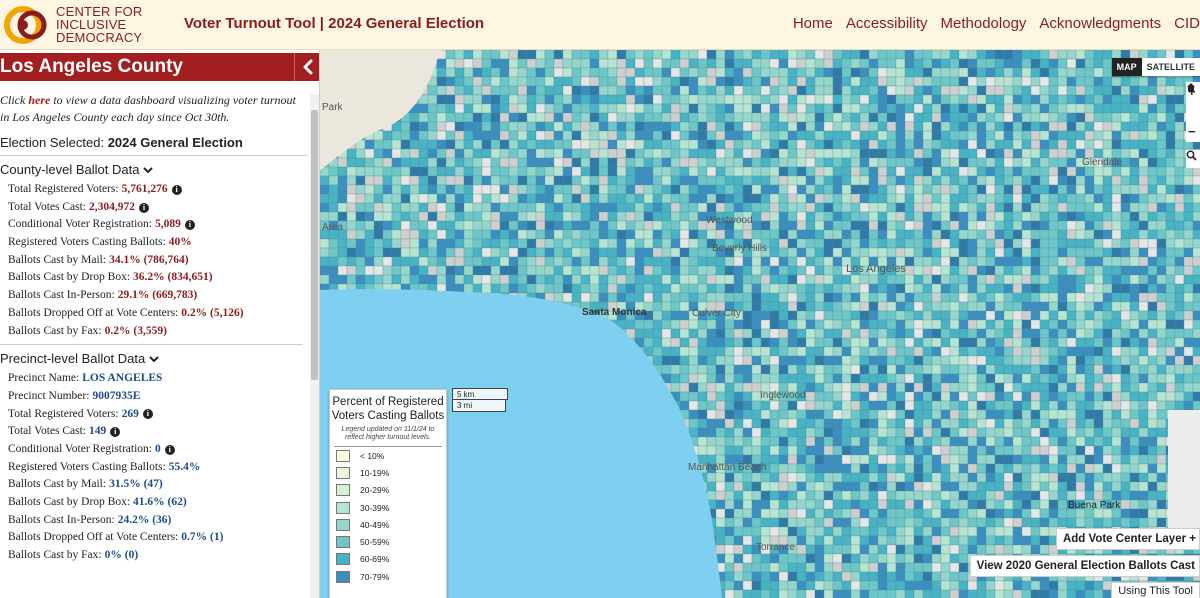 The height and width of the screenshot is (598, 1200). What do you see at coordinates (876, 269) in the screenshot?
I see `place-label: Los Angeles` at bounding box center [876, 269].